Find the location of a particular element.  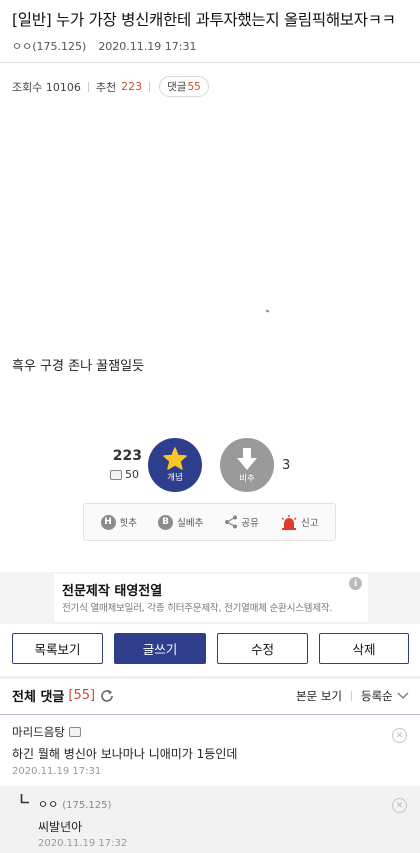

reply-author-ip: (175.125) is located at coordinates (87, 805).